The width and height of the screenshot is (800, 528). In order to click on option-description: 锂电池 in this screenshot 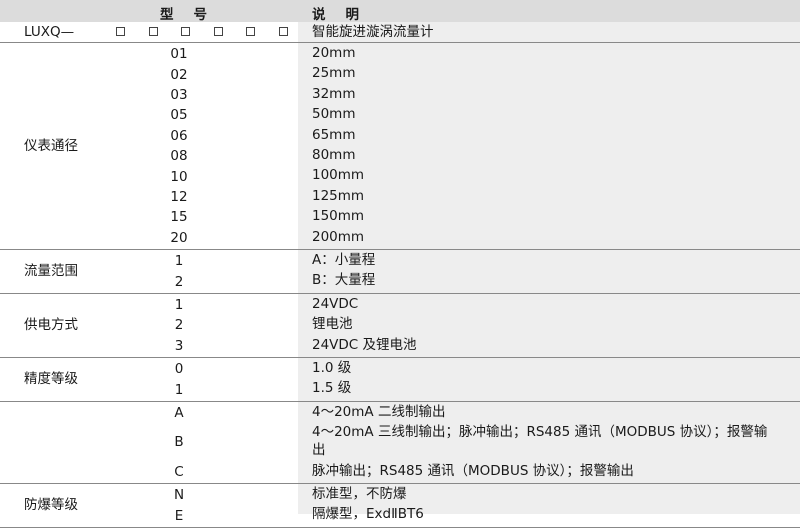, I will do `click(332, 324)`.